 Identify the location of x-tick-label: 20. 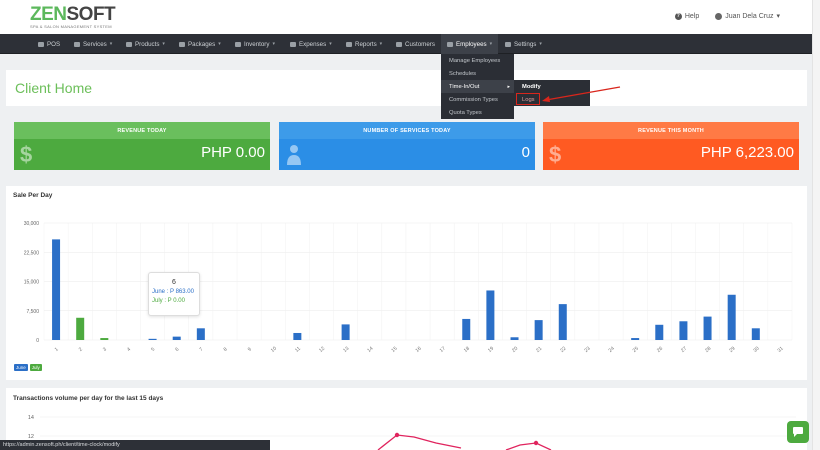
(515, 350).